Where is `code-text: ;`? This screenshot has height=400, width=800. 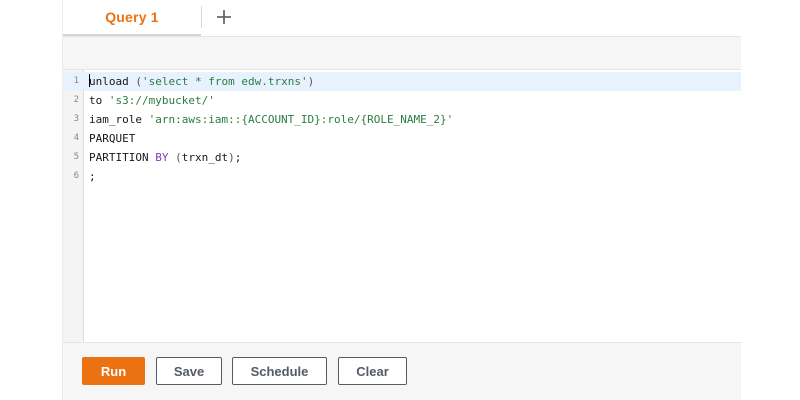 code-text: ; is located at coordinates (92, 176).